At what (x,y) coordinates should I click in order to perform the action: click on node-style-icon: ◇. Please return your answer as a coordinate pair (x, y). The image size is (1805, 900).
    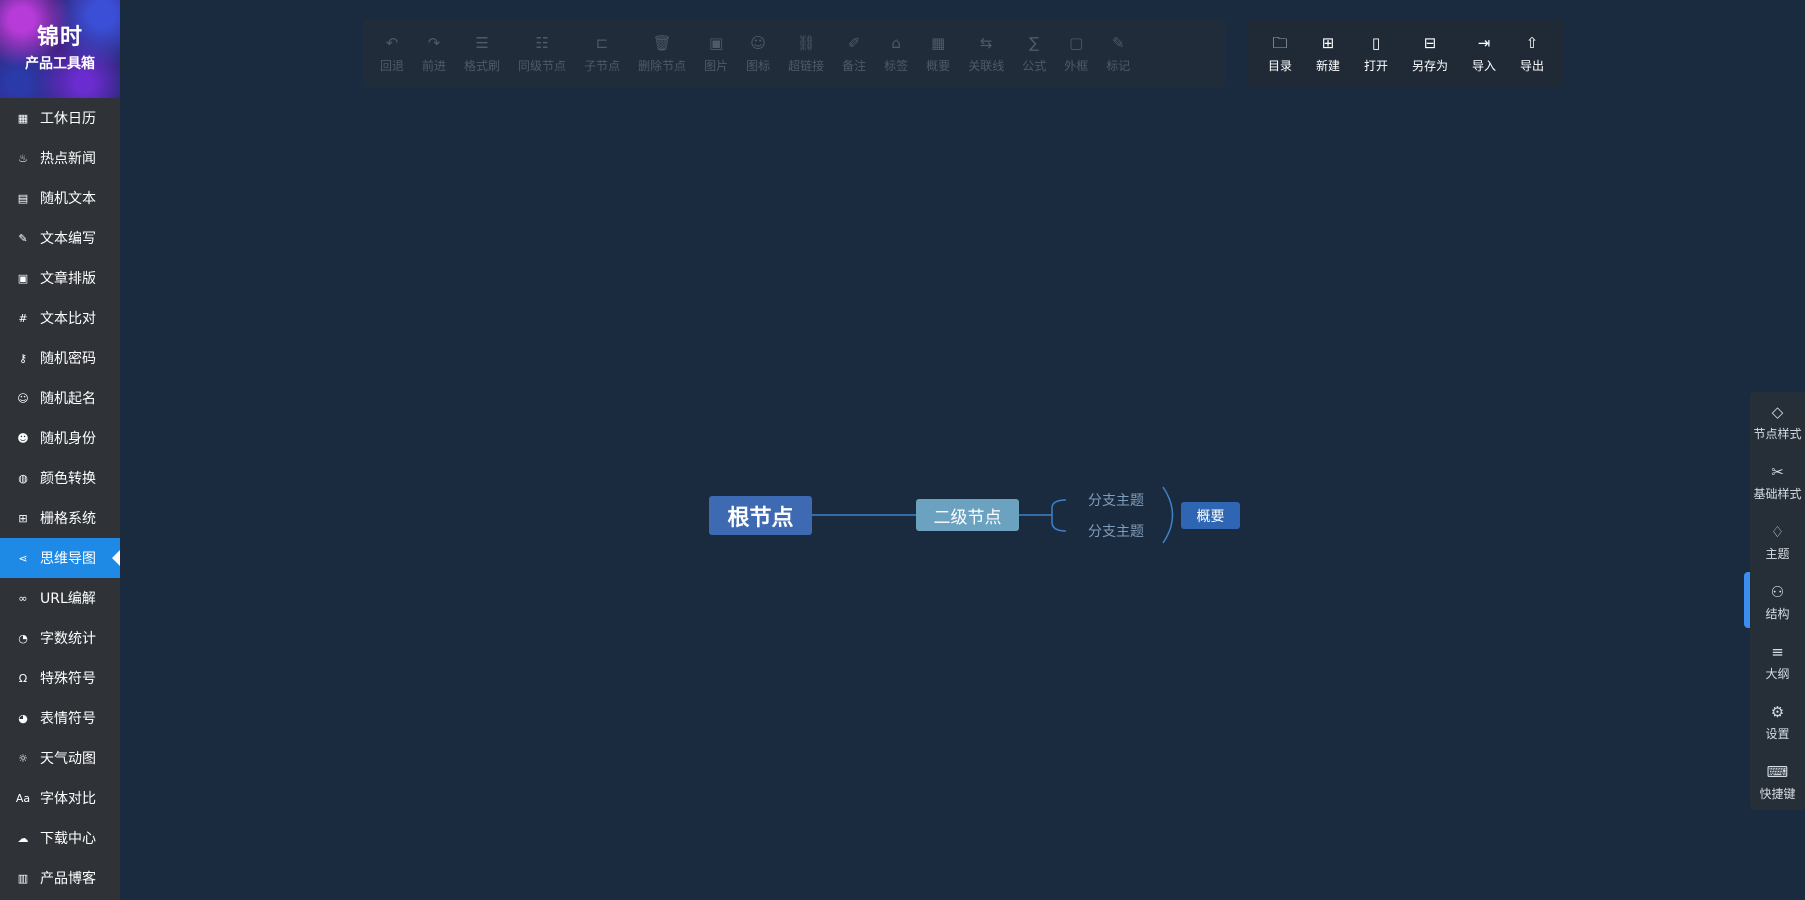
    Looking at the image, I should click on (1777, 412).